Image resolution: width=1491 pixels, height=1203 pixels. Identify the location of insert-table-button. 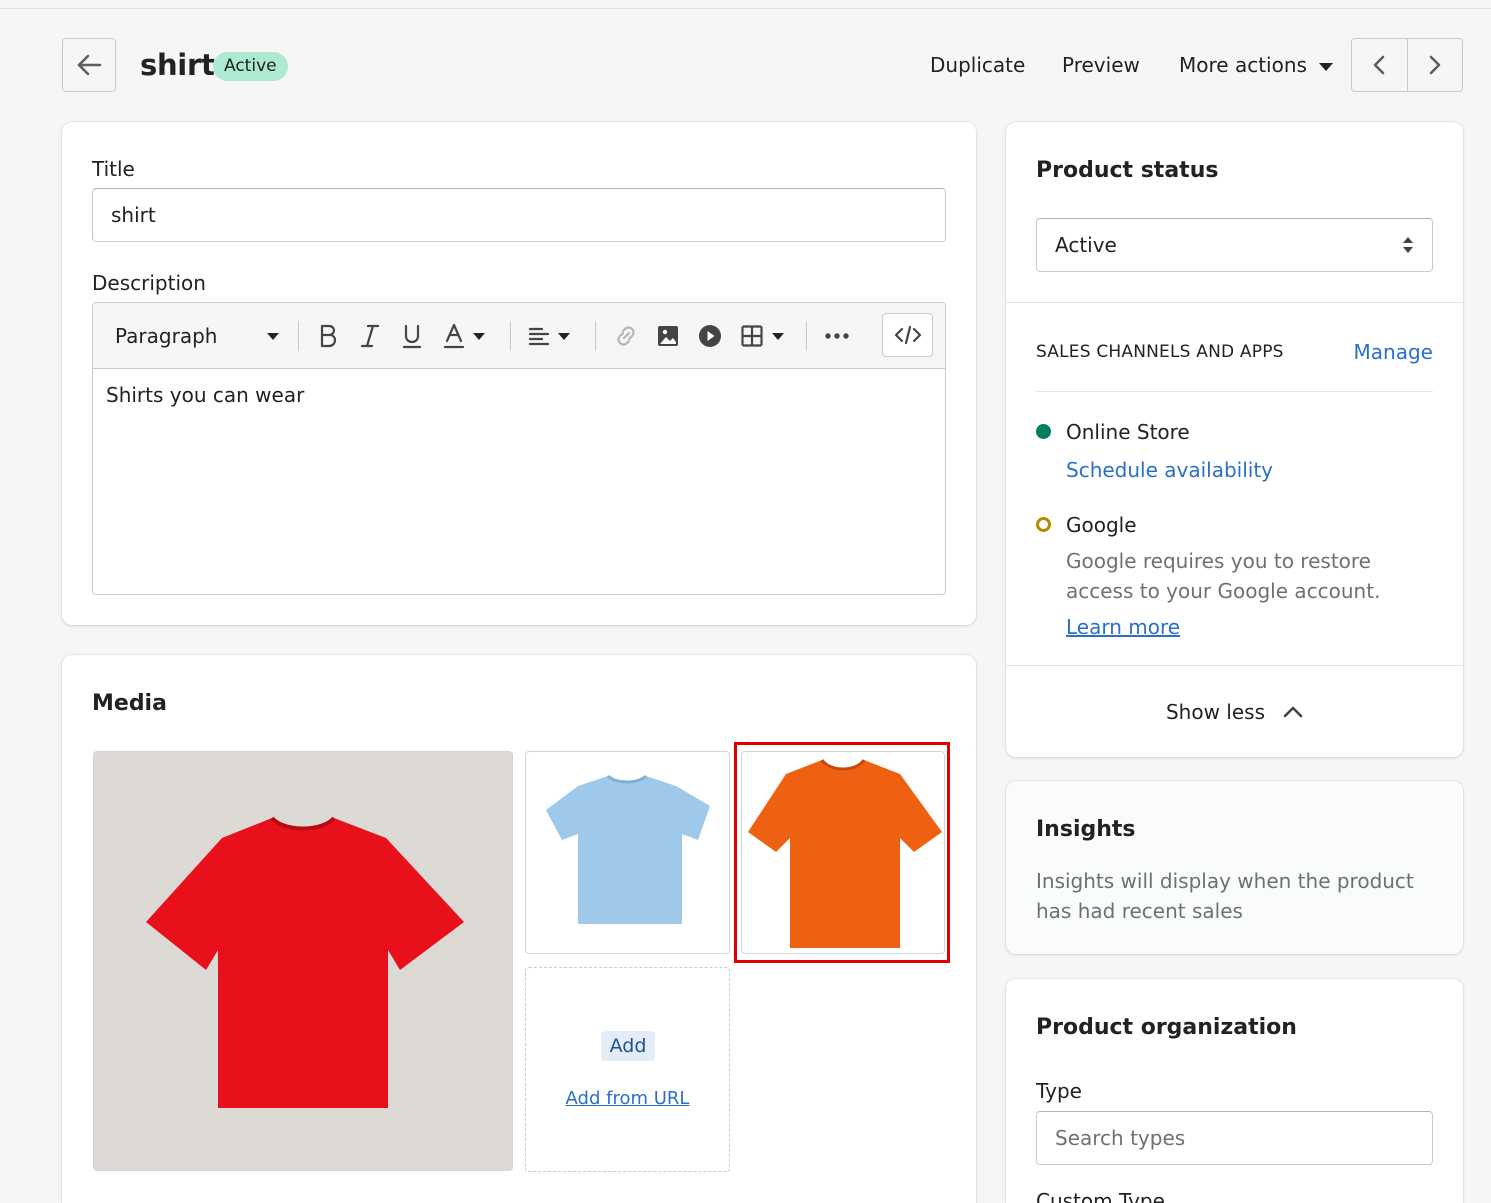
(762, 336).